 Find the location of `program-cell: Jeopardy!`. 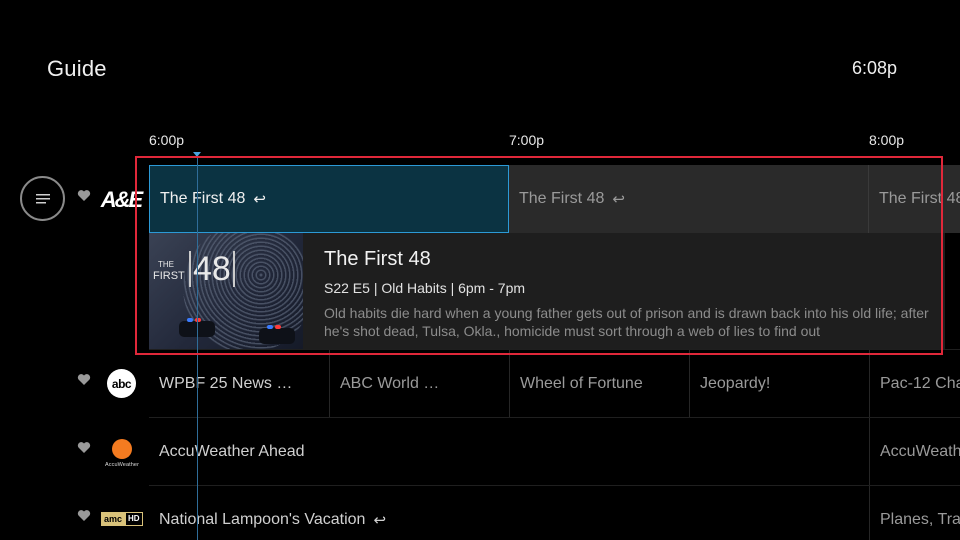

program-cell: Jeopardy! is located at coordinates (779, 383).